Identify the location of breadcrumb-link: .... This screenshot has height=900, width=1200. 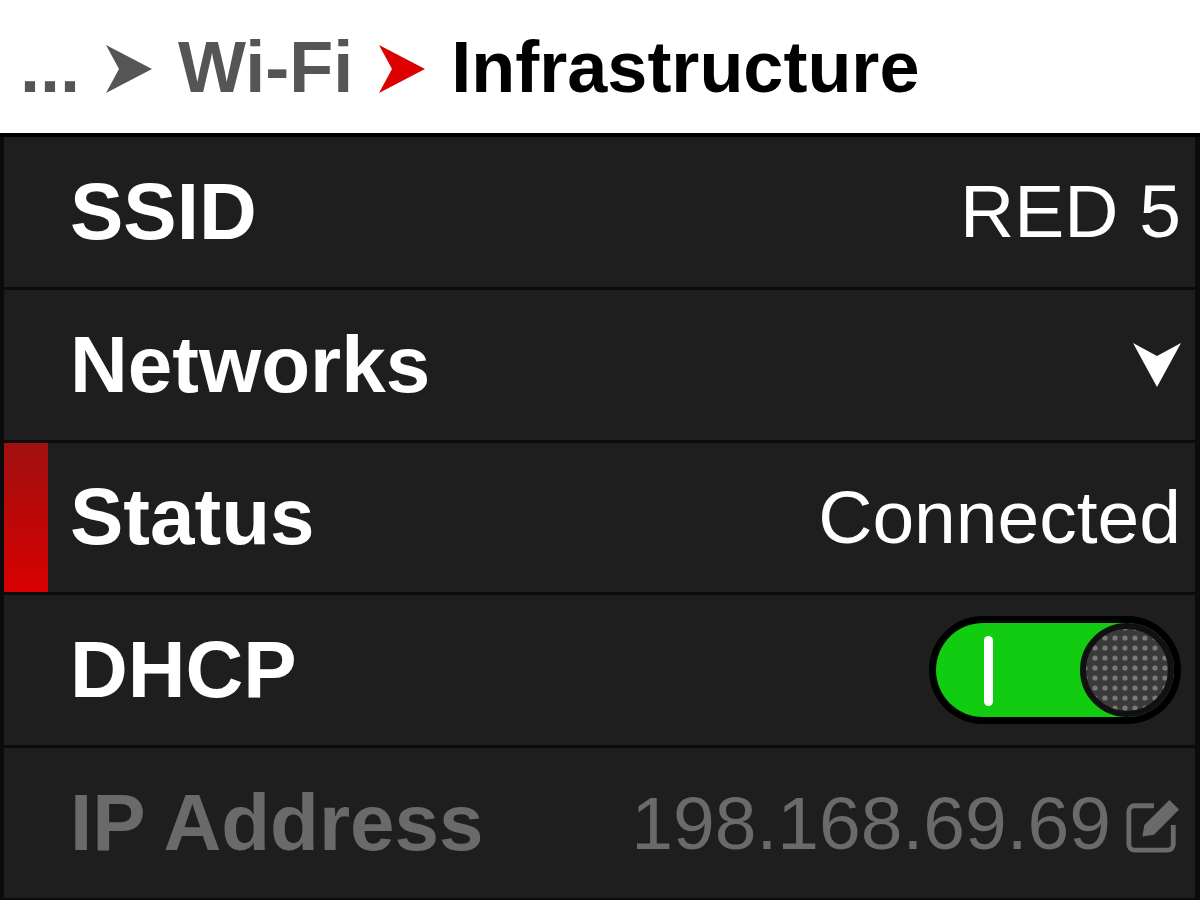
(50, 66).